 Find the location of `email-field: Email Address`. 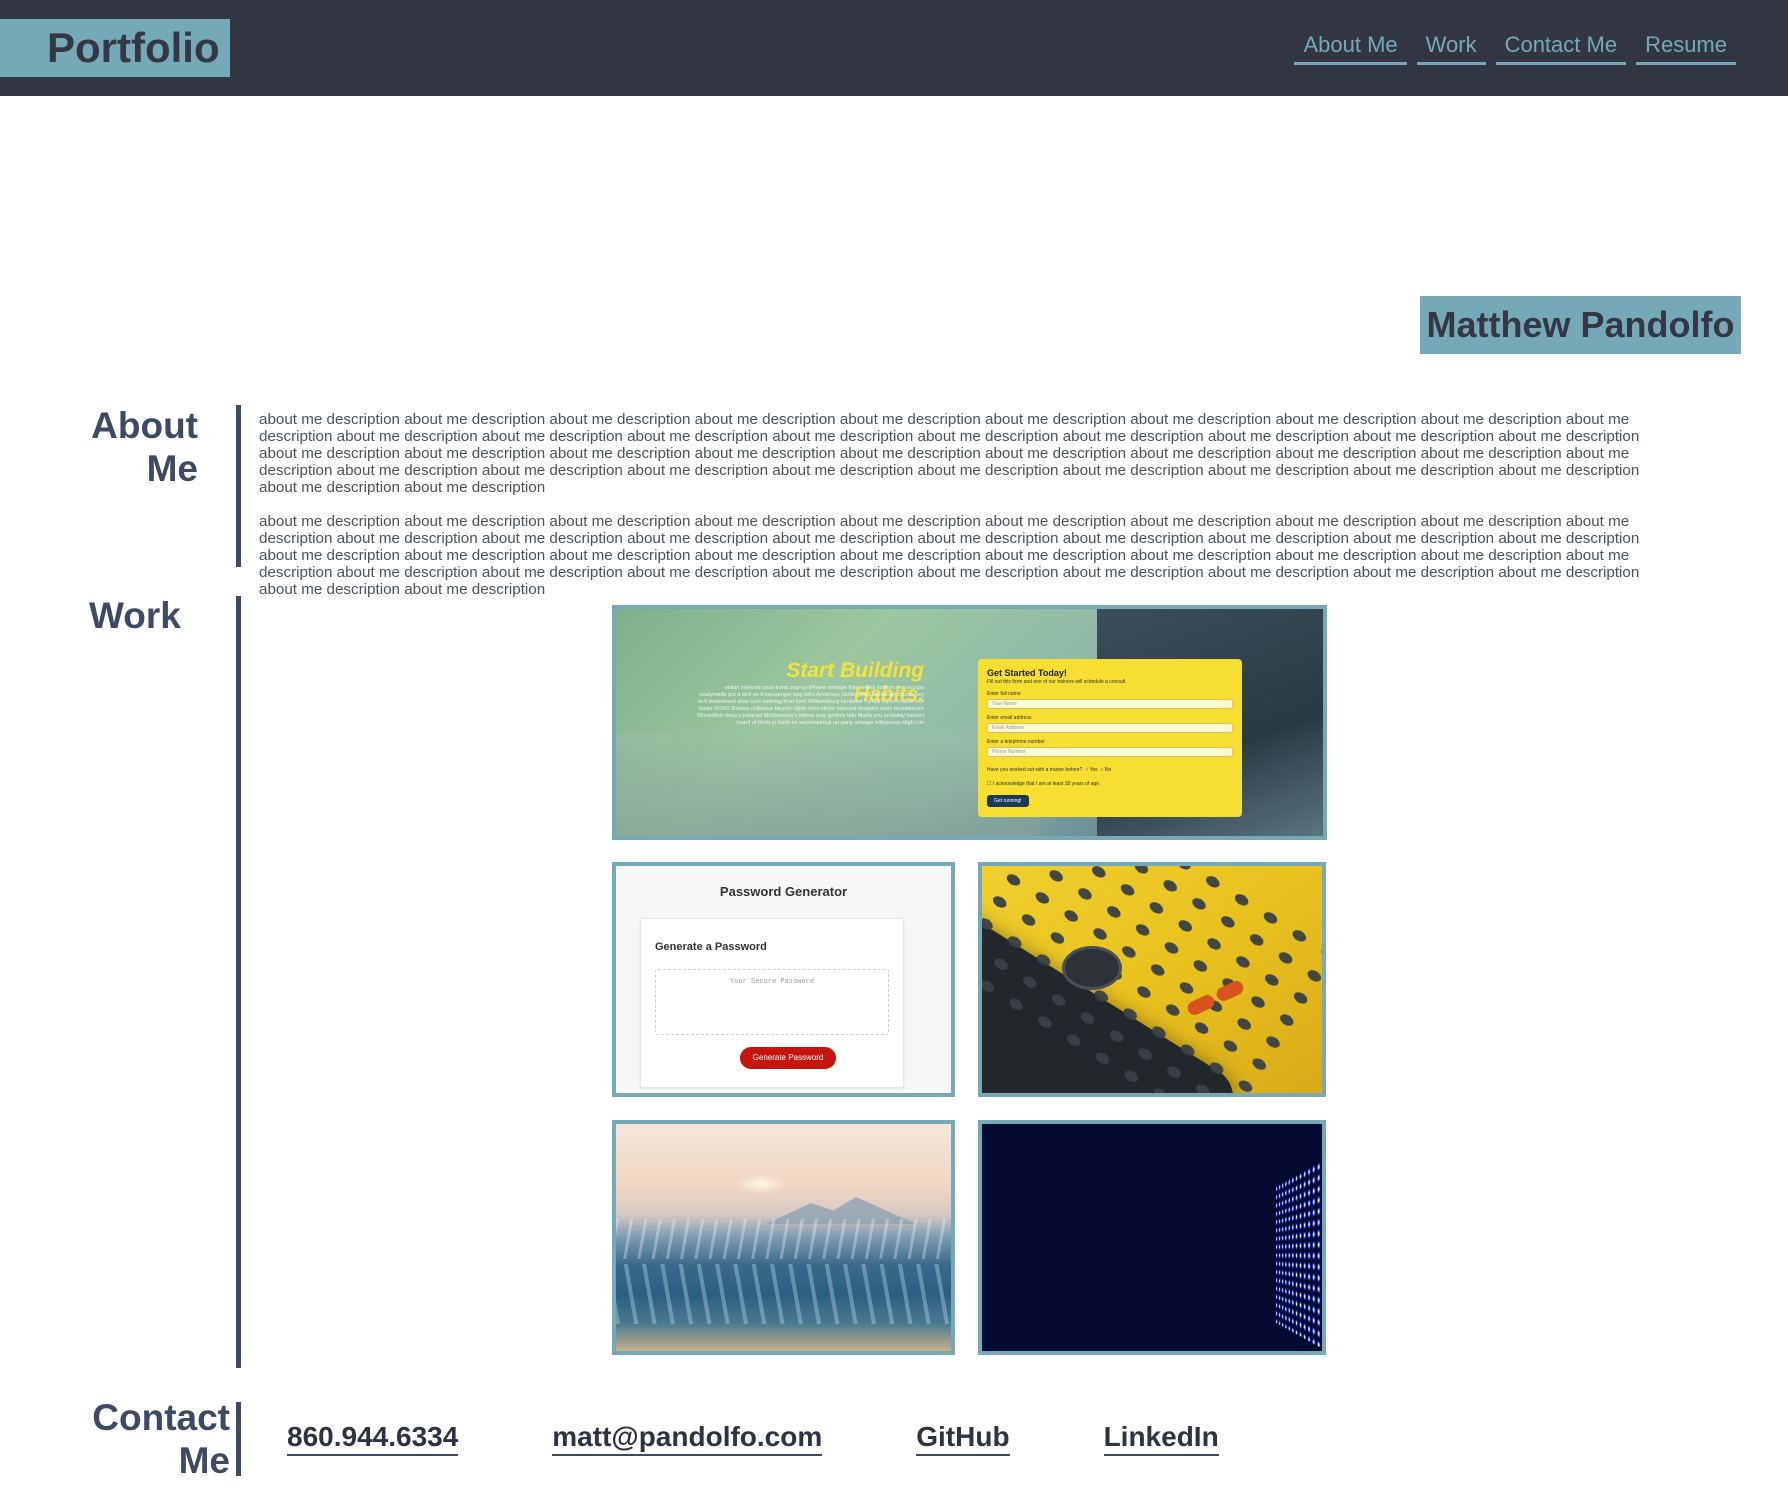

email-field: Email Address is located at coordinates (1110, 728).